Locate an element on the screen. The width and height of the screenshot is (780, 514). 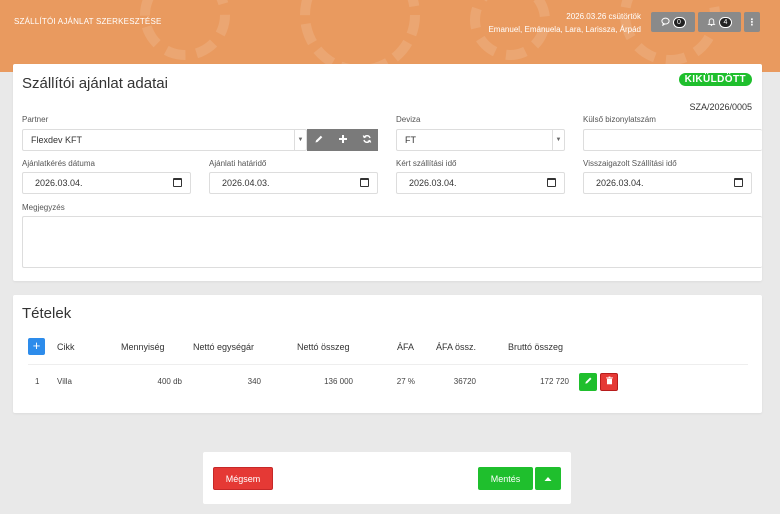
notifications-count: 4 is located at coordinates (725, 22).